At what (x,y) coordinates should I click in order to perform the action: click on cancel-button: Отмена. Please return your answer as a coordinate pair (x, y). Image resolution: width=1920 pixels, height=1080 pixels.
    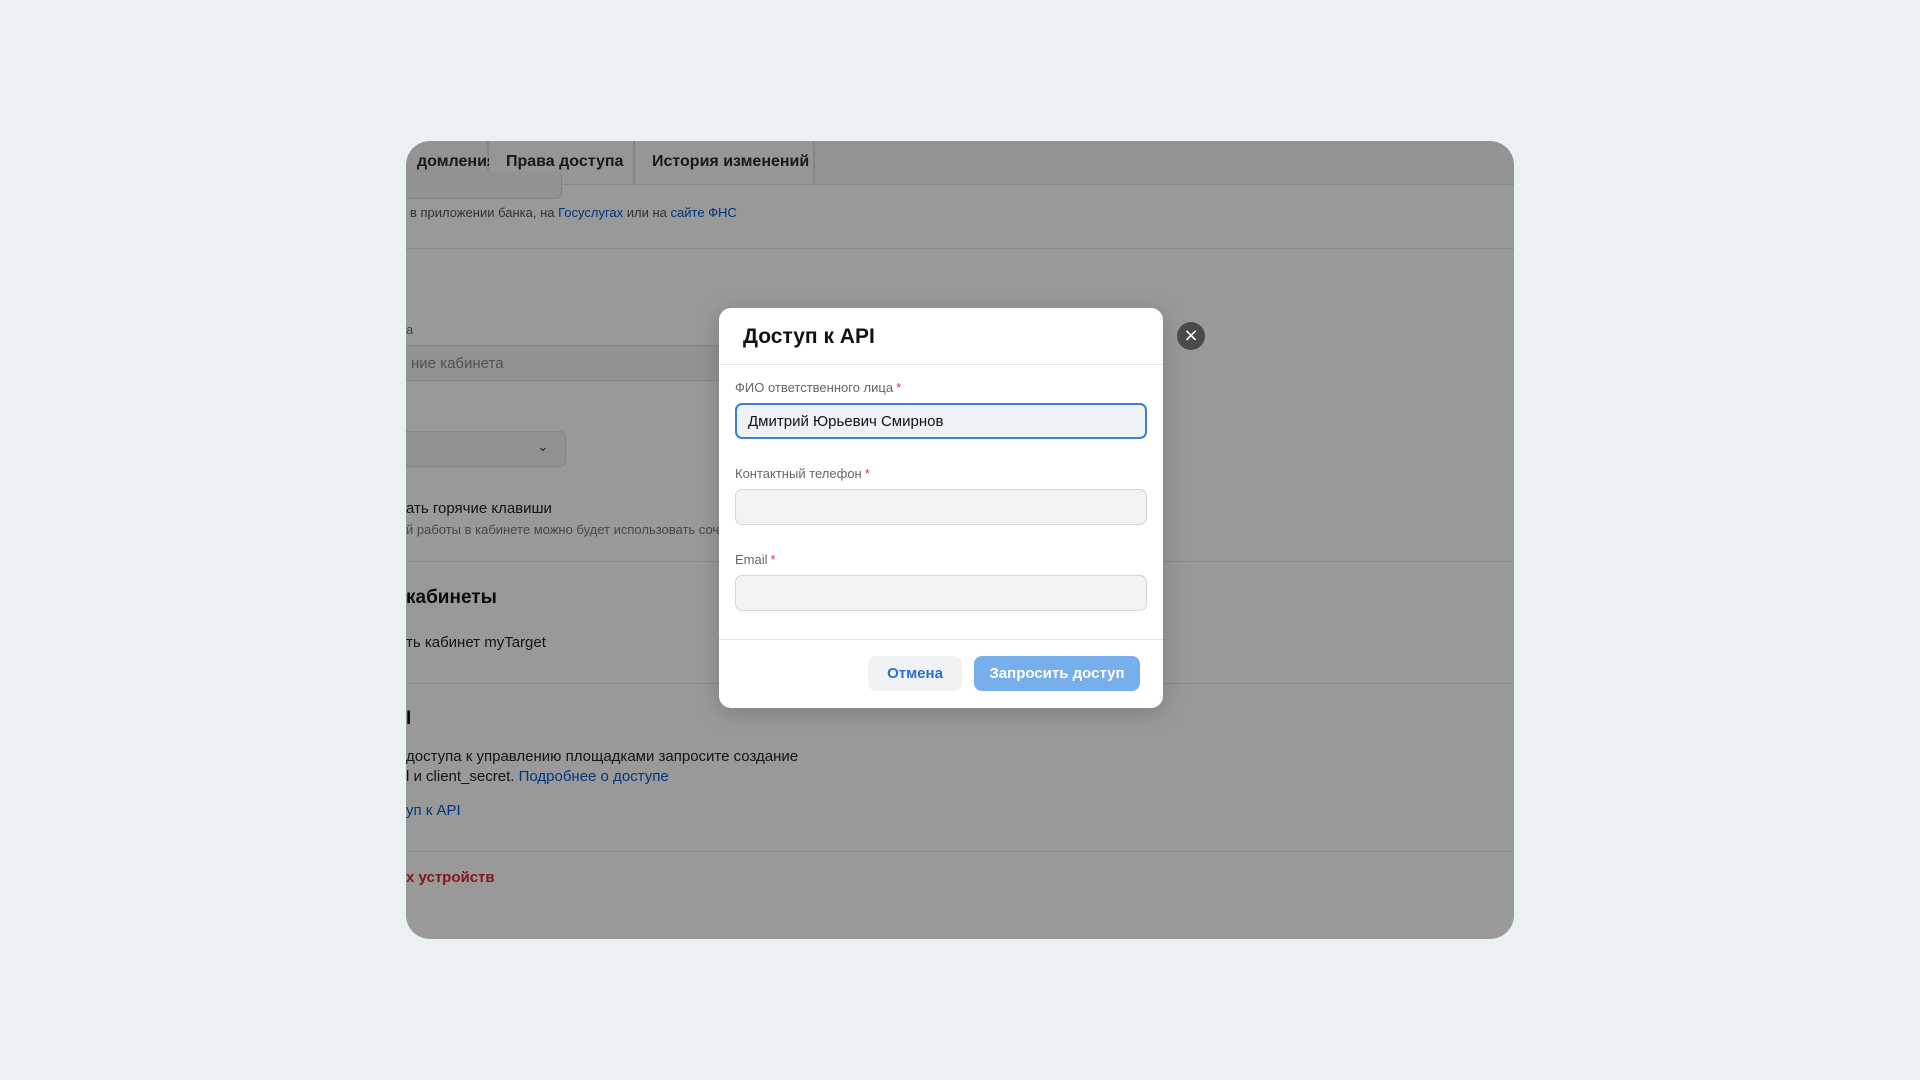
    Looking at the image, I should click on (915, 673).